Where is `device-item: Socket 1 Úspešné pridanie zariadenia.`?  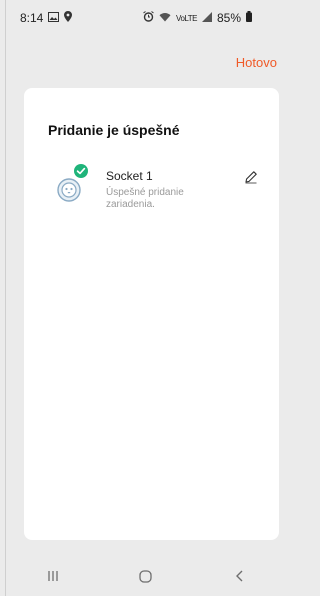 device-item: Socket 1 Úspešné pridanie zariadenia. is located at coordinates (153, 194).